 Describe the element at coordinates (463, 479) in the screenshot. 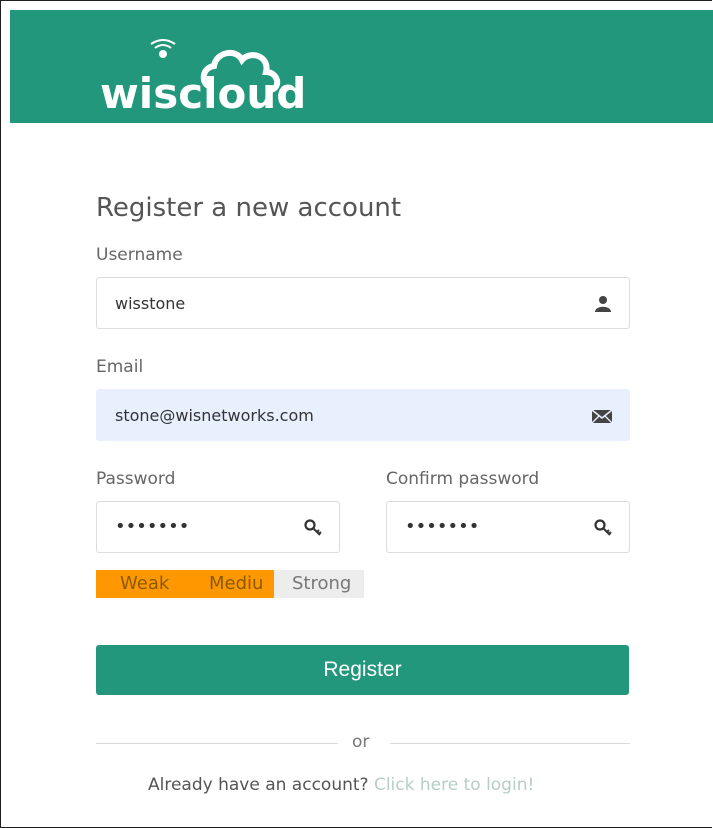

I see `confirm-password-label: Confirm password` at that location.